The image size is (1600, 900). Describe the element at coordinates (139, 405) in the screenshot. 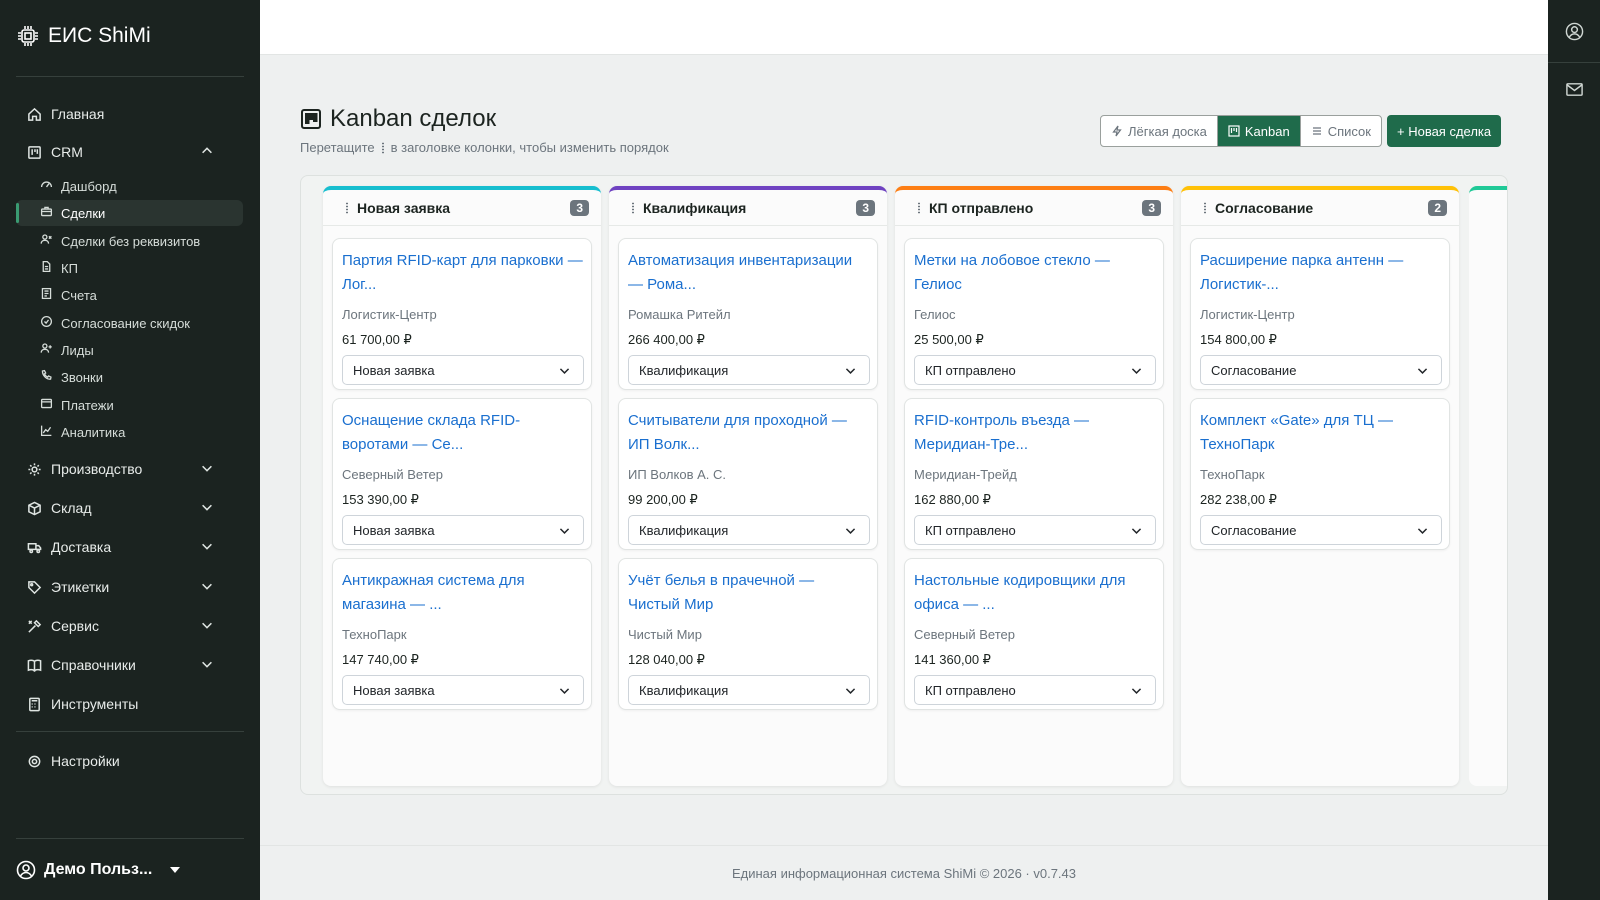

I see `sidebar-subitem-payments: Платежи` at that location.